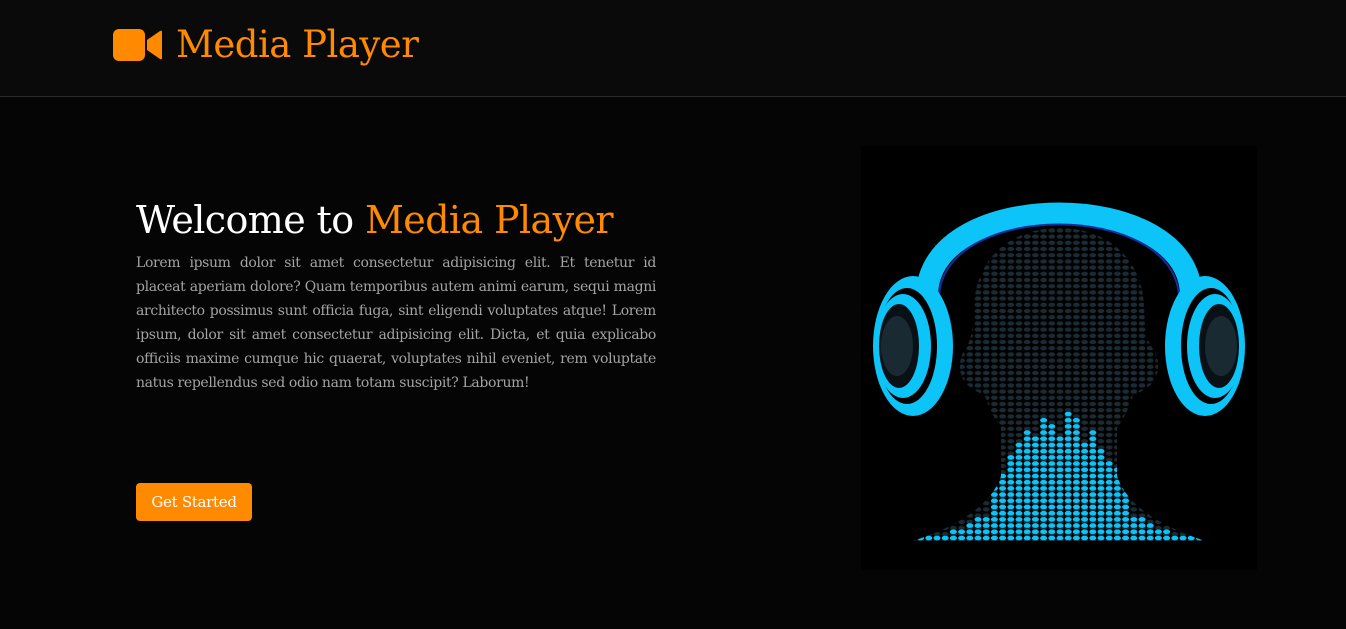  What do you see at coordinates (297, 44) in the screenshot?
I see `site-title: Media Player` at bounding box center [297, 44].